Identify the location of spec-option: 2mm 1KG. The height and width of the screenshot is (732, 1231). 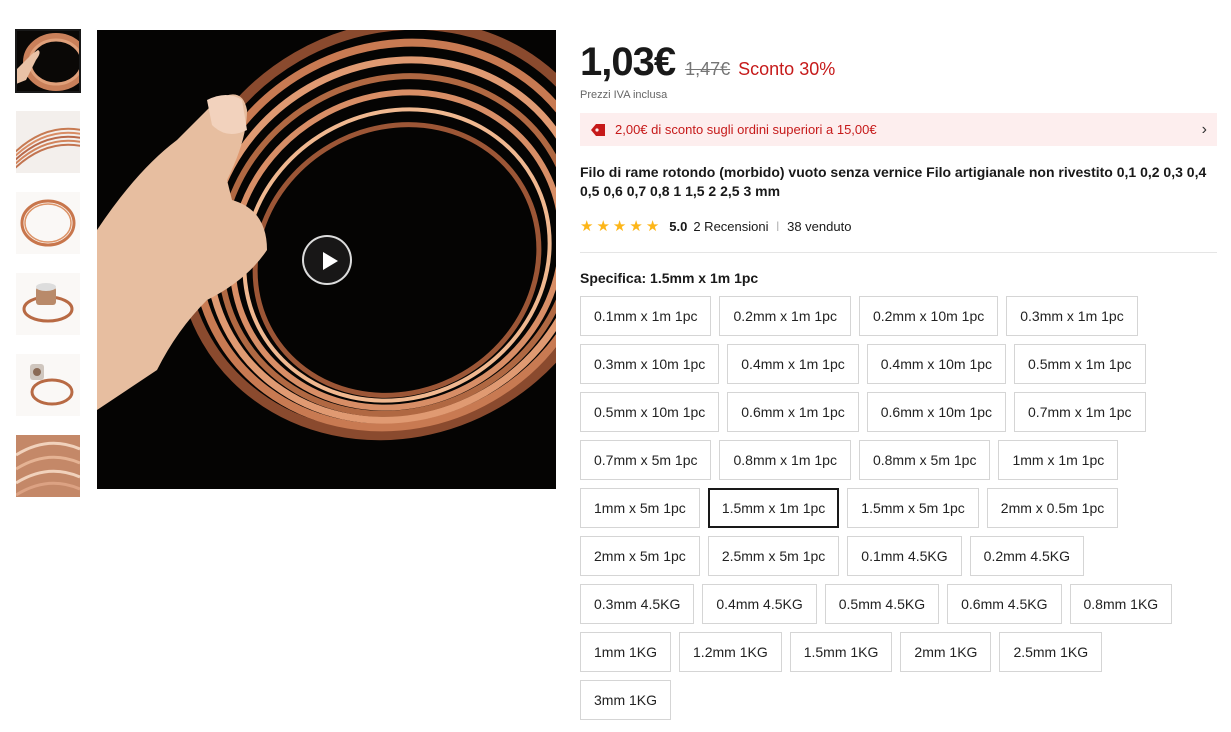
(946, 652).